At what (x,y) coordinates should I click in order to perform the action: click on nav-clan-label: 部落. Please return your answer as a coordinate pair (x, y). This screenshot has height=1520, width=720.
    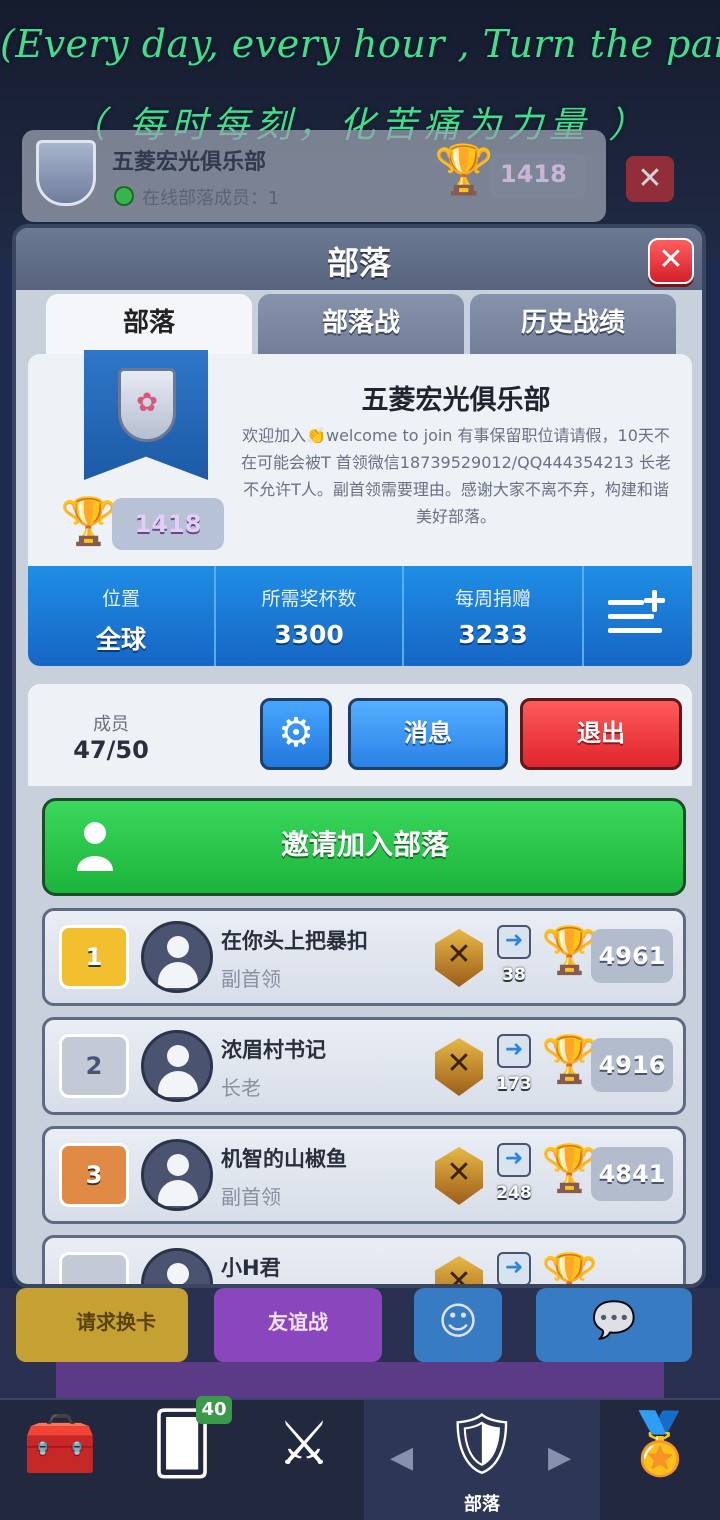
    Looking at the image, I should click on (482, 1504).